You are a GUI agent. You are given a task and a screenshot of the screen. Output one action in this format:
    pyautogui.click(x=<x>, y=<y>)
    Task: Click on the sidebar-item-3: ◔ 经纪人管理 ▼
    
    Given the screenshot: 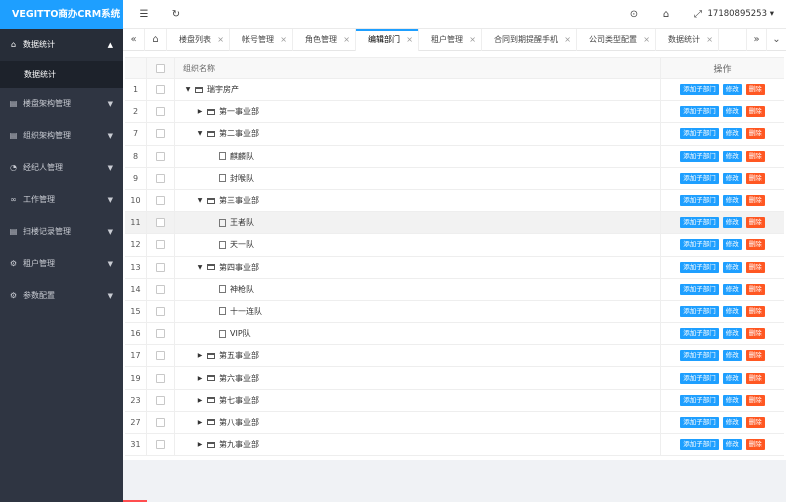 What is the action you would take?
    pyautogui.click(x=61, y=168)
    